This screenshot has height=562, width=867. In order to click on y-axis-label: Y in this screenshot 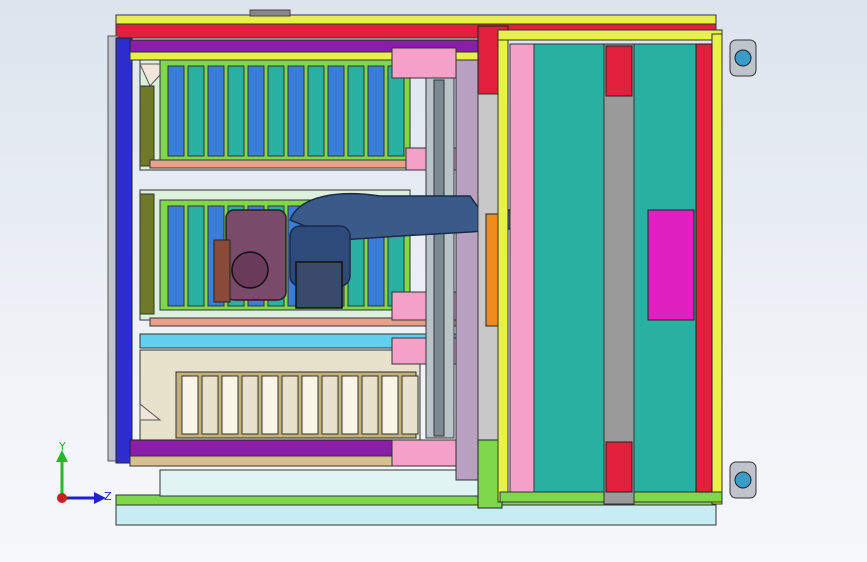, I will do `click(62, 446)`.